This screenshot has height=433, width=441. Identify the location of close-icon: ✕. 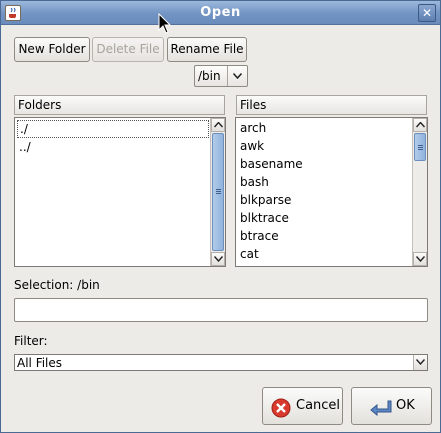
(427, 13).